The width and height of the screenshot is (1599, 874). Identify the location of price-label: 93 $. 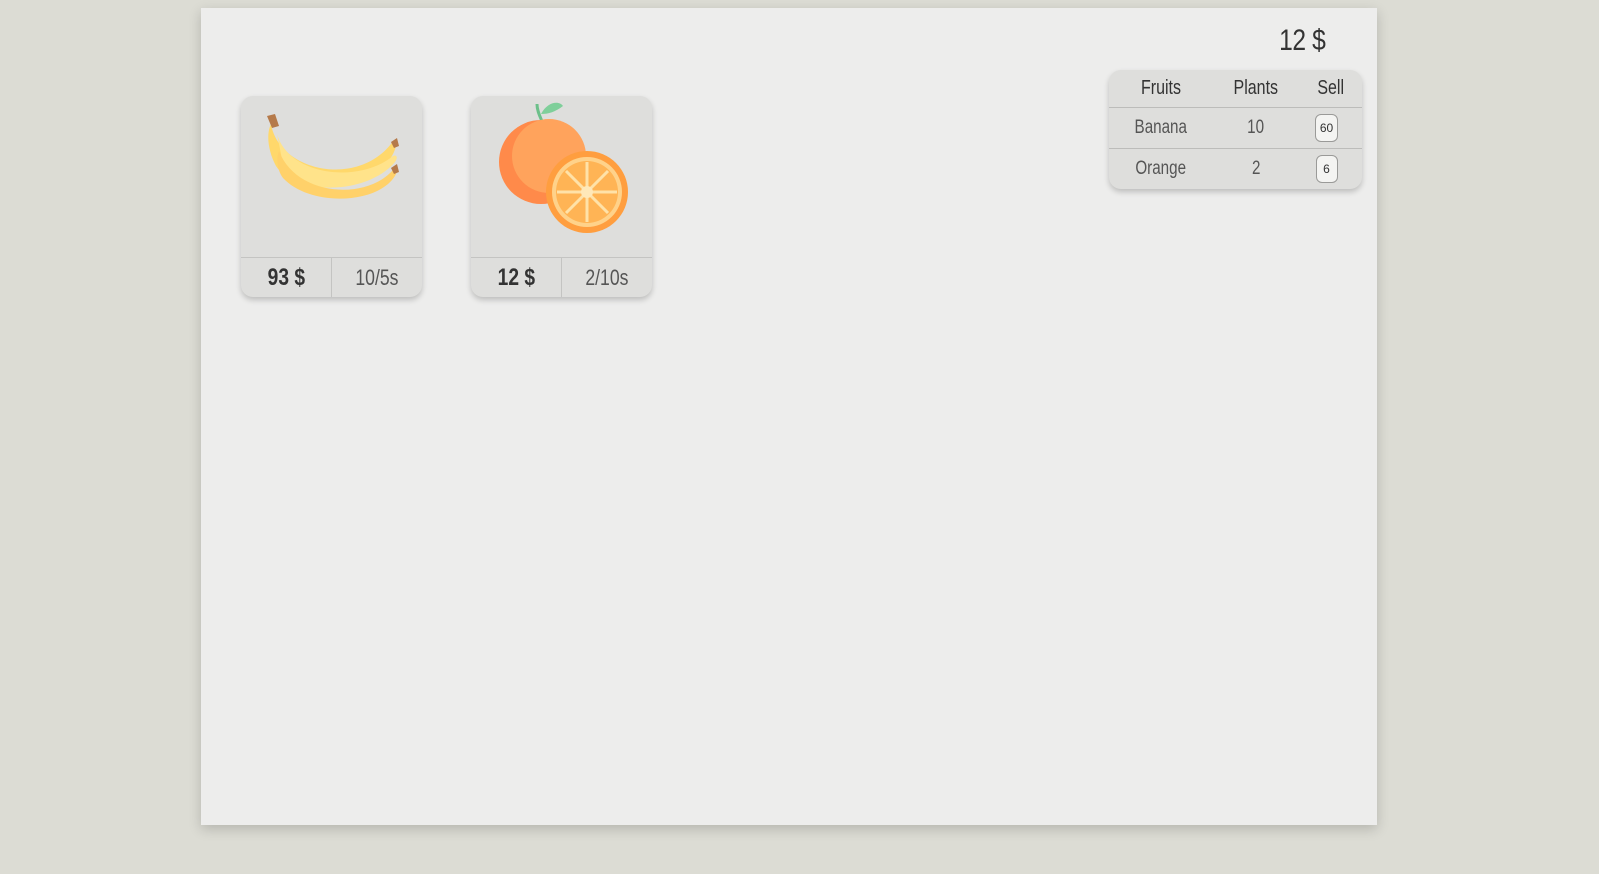
(286, 277).